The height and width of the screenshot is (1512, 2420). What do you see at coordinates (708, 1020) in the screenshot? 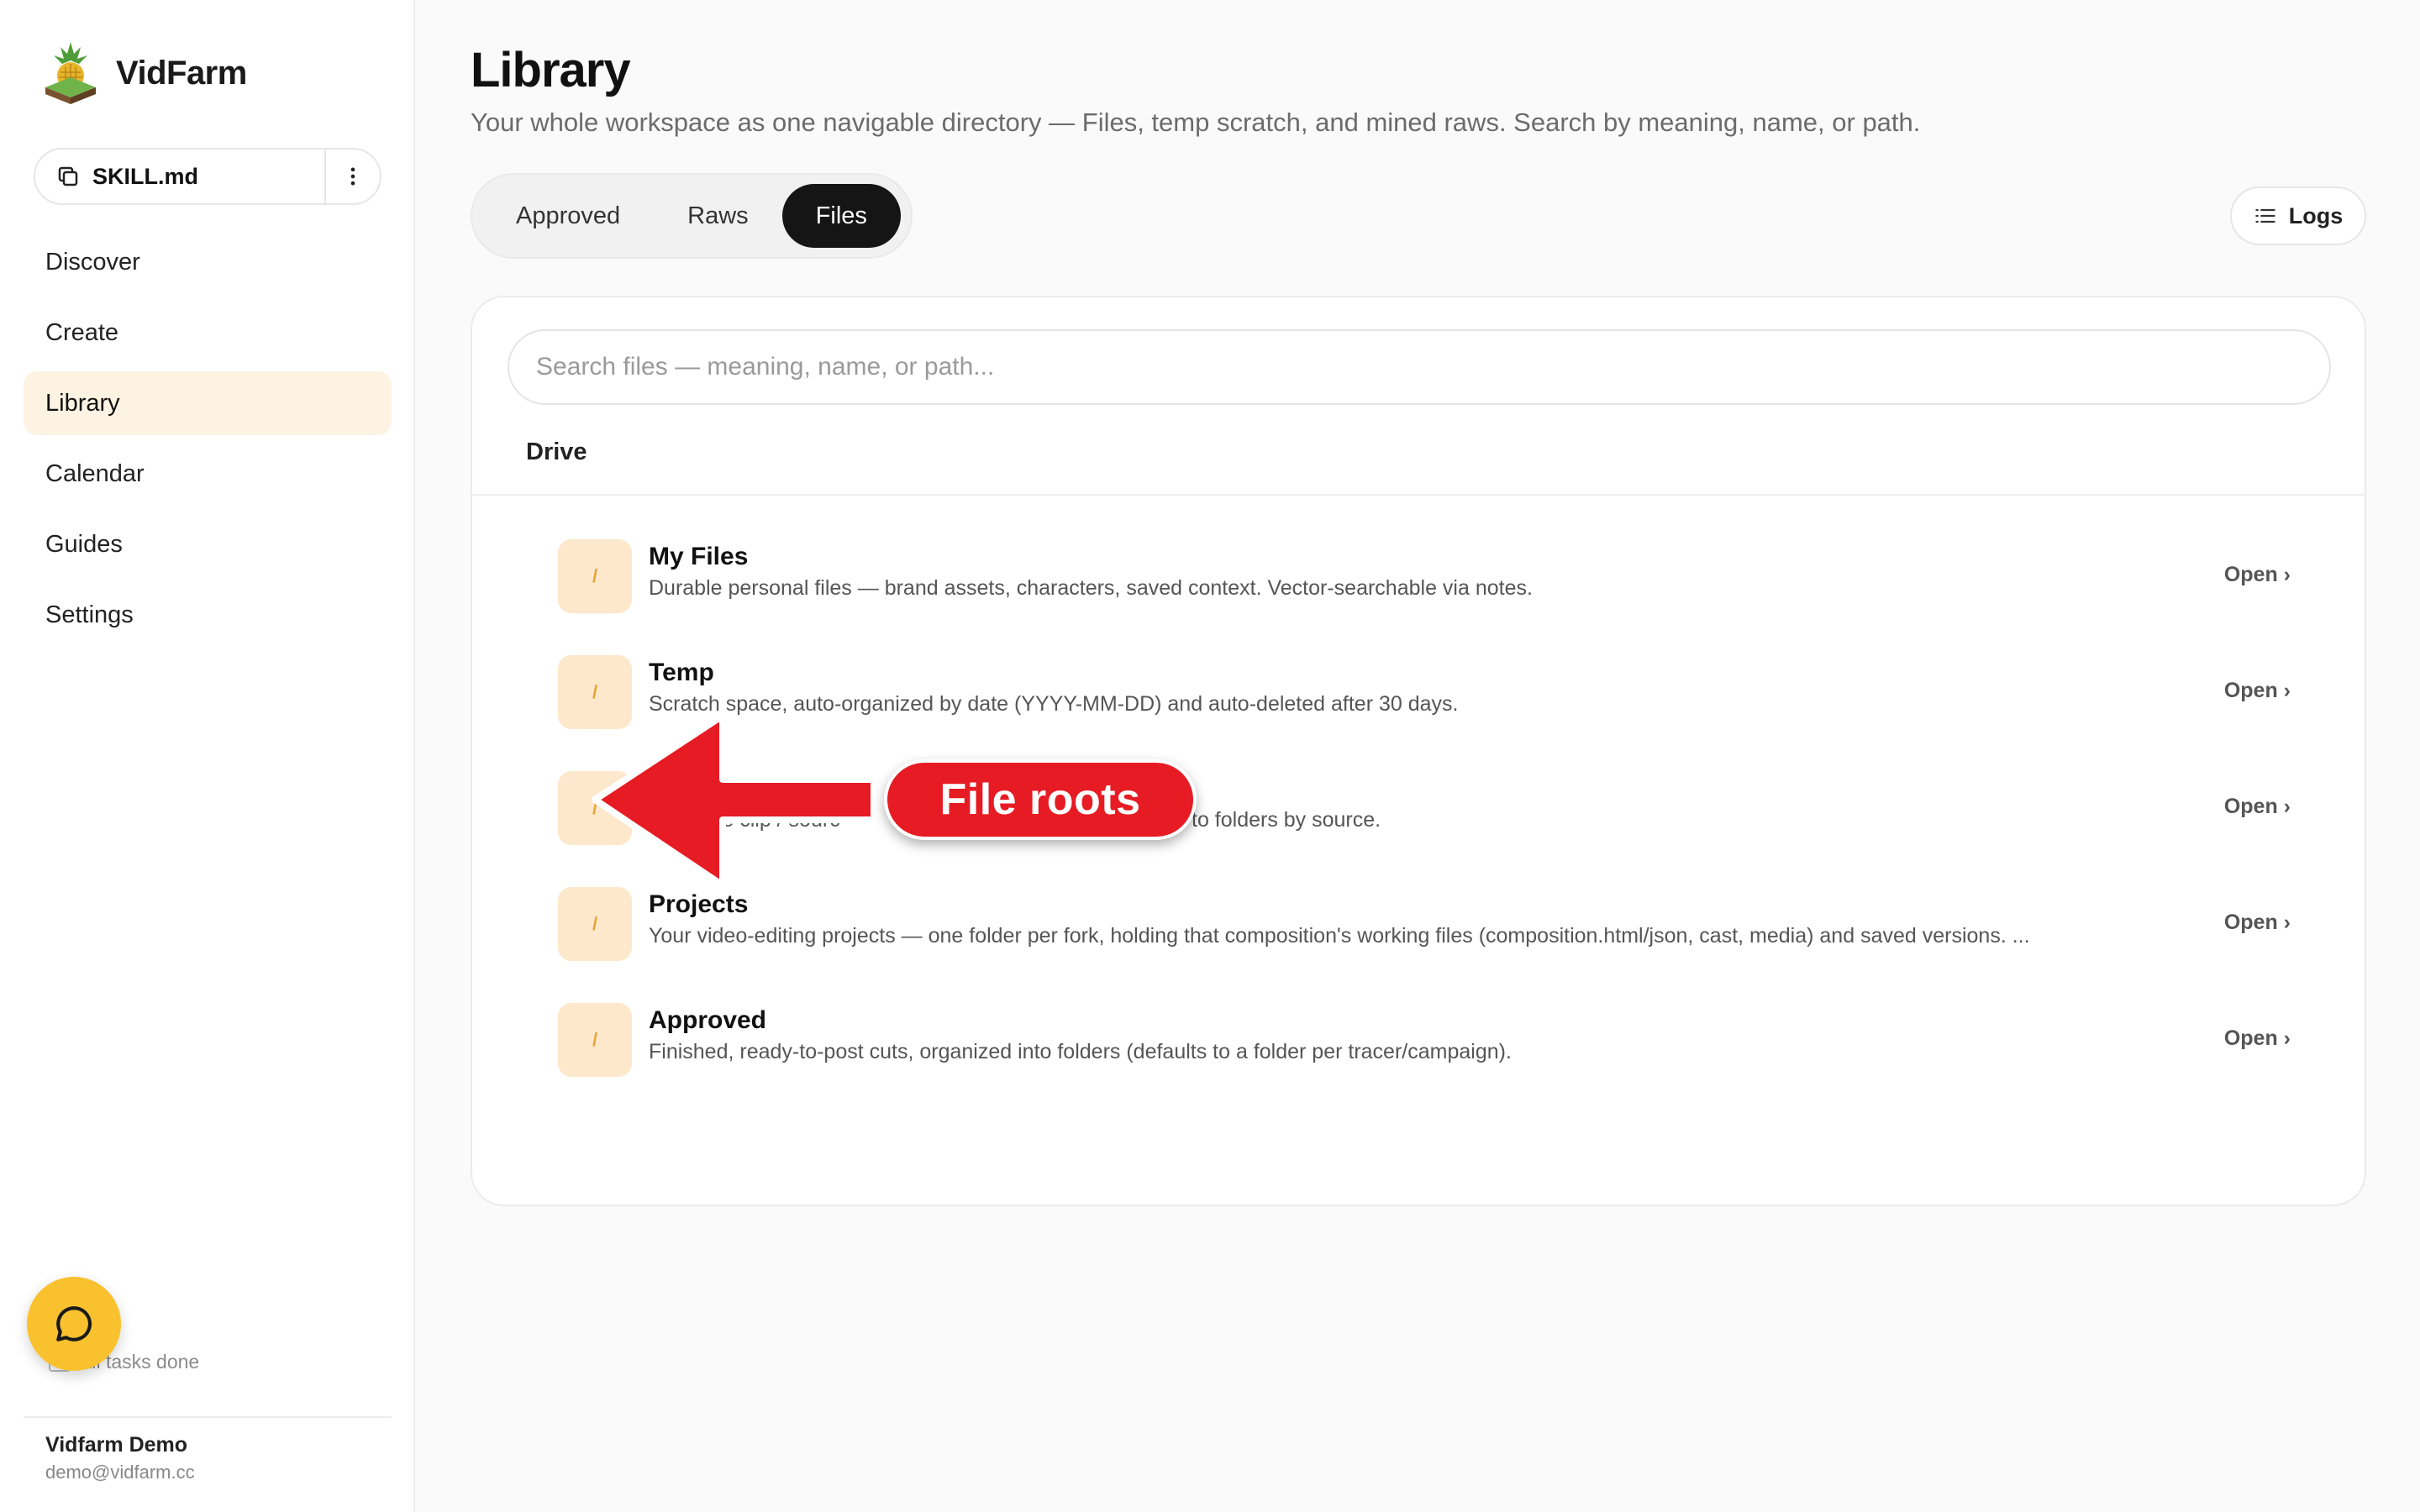
I see `root-title: Approved` at bounding box center [708, 1020].